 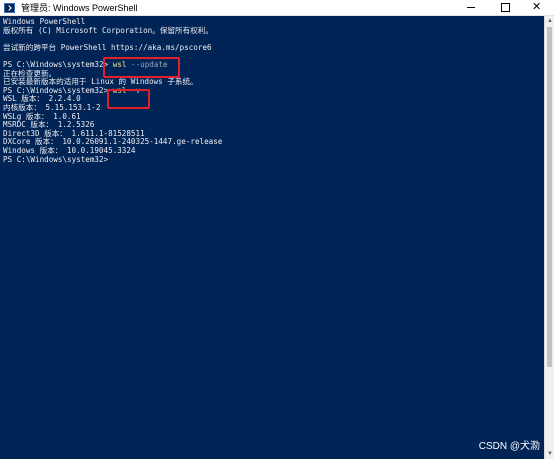 What do you see at coordinates (79, 8) in the screenshot?
I see `window-title: 管理员: Windows PowerShell` at bounding box center [79, 8].